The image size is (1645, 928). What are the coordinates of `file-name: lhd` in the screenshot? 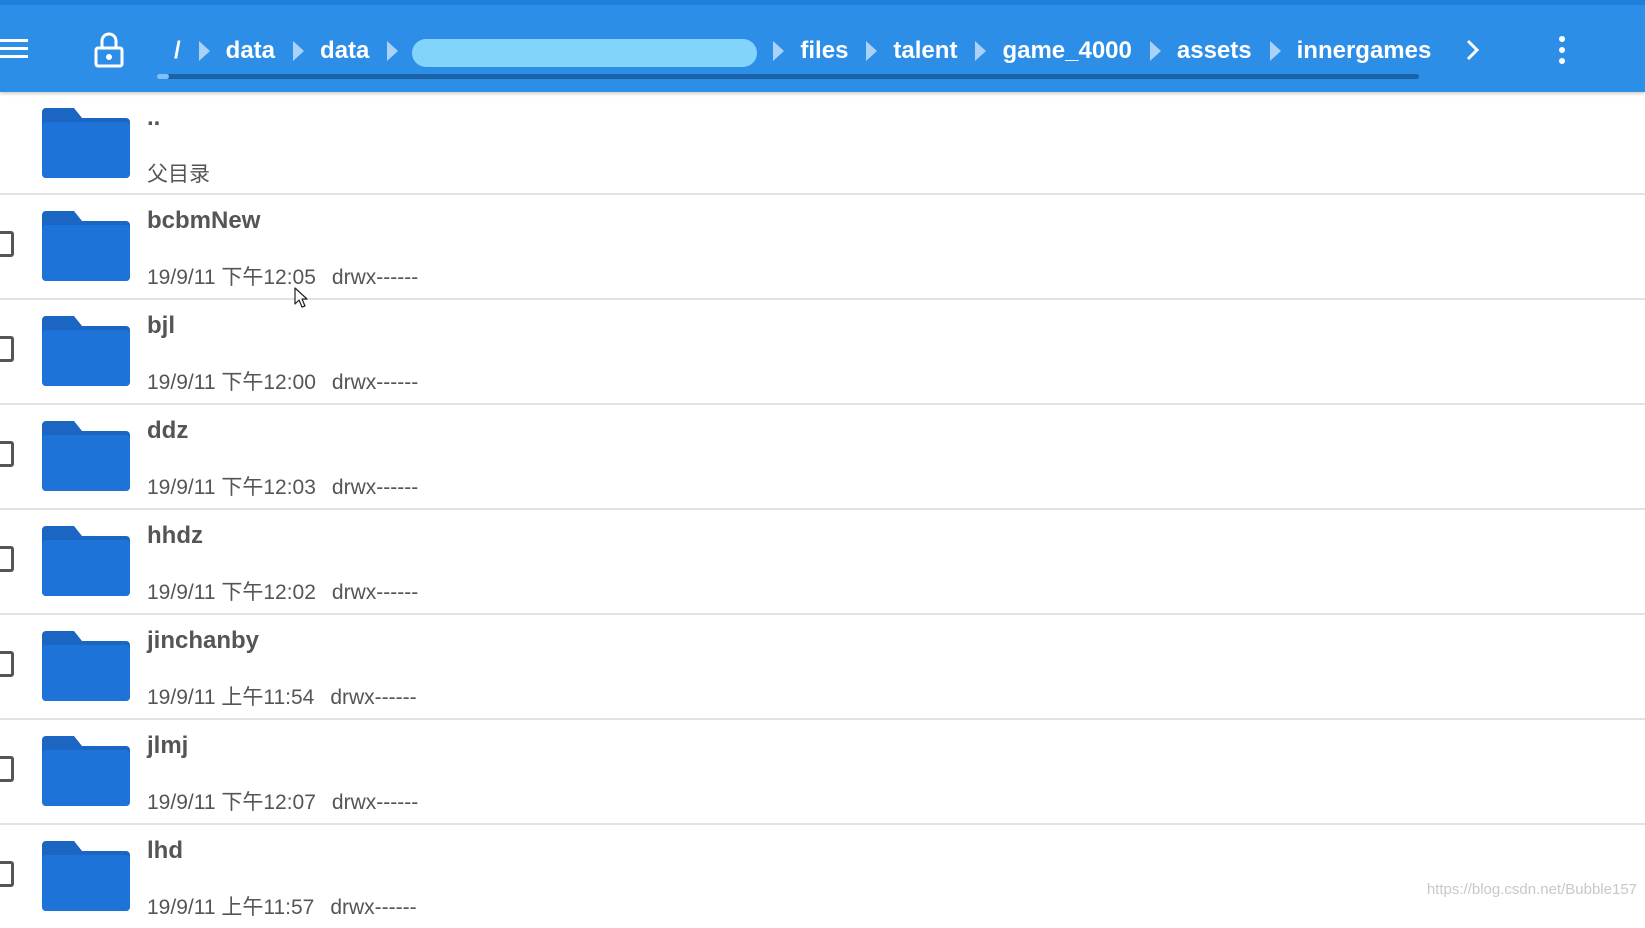 It's located at (165, 850).